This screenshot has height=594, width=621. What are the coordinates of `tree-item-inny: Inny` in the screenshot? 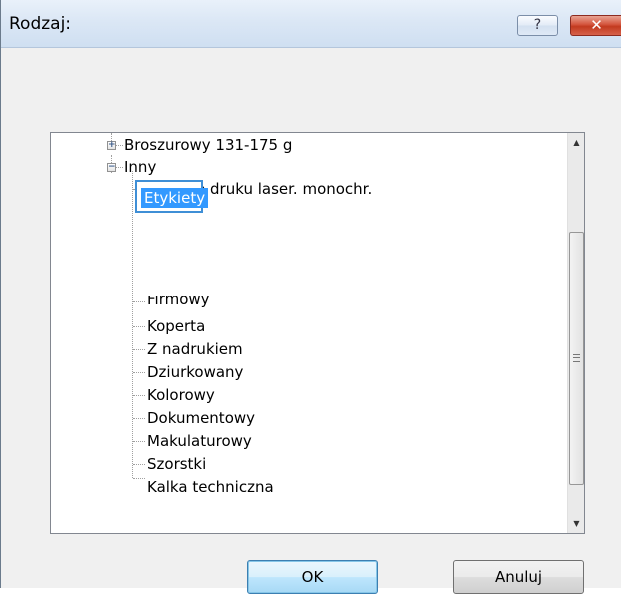 It's located at (140, 167).